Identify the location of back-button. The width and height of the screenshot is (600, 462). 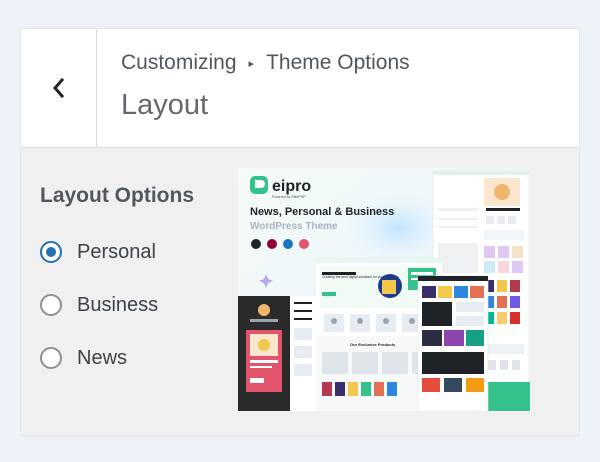
(59, 88).